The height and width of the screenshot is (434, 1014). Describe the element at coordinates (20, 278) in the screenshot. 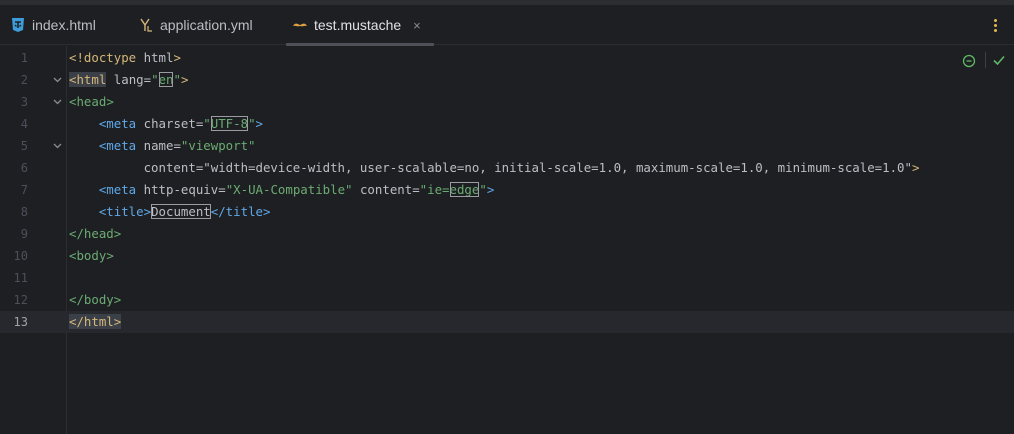

I see `line-number: 11` at that location.